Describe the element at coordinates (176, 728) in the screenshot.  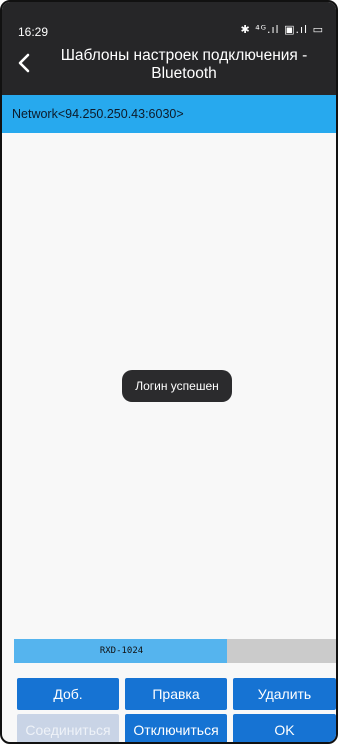
I see `disconnect-button: Отключиться` at that location.